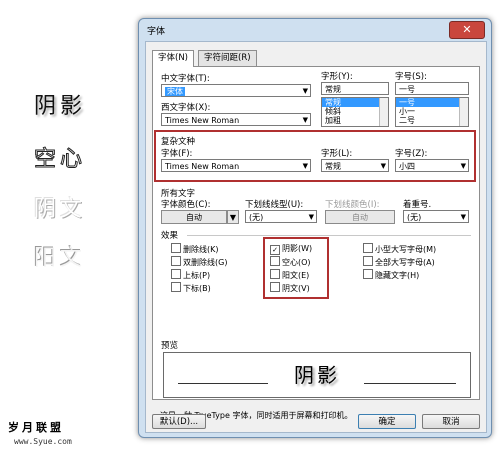  What do you see at coordinates (178, 142) in the screenshot?
I see `complex-script-title: 复杂文种` at bounding box center [178, 142].